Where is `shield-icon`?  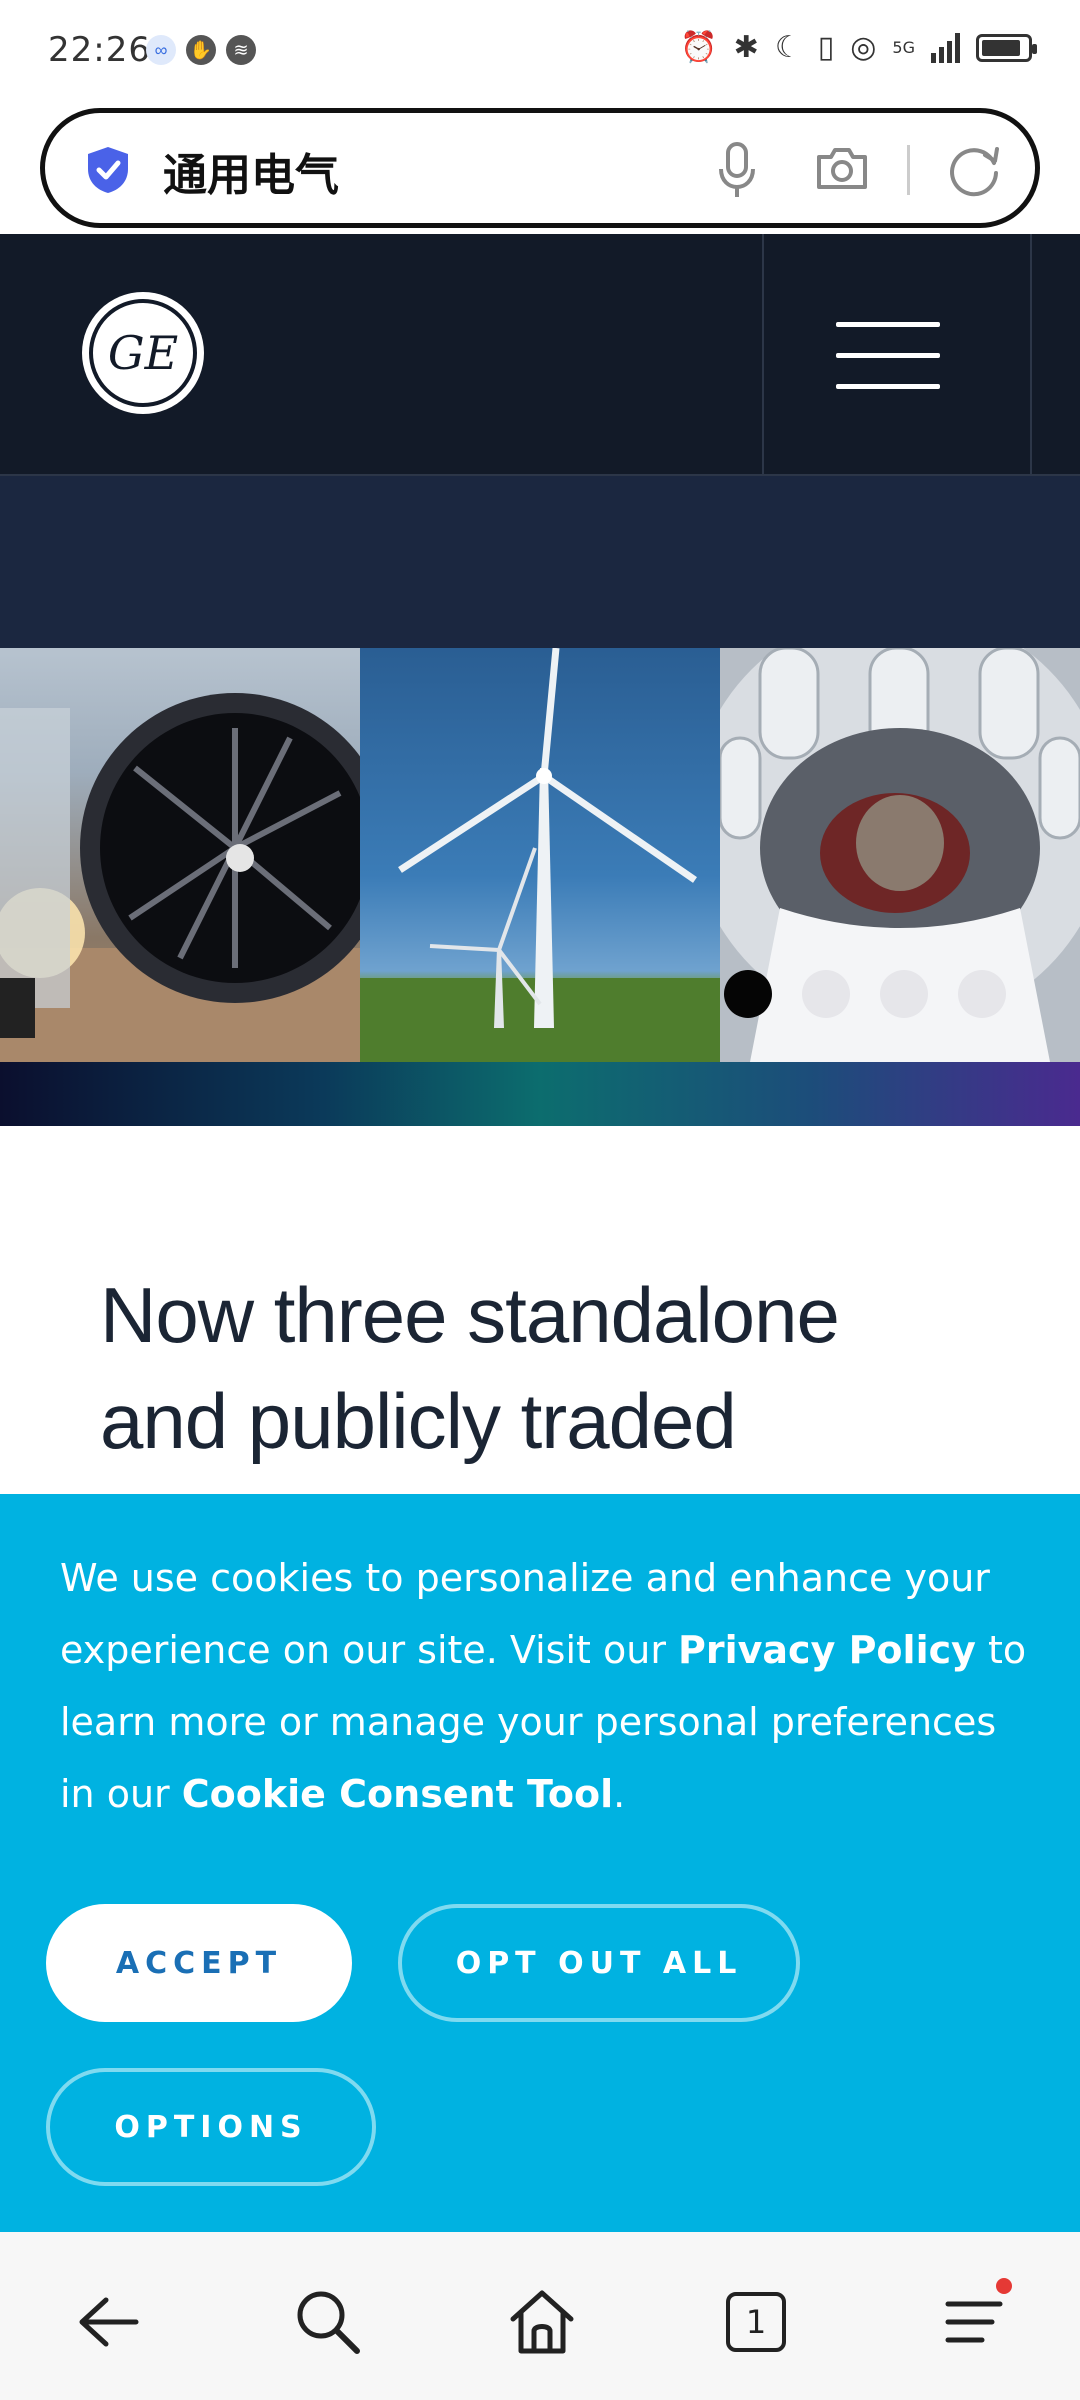
shield-icon is located at coordinates (108, 170).